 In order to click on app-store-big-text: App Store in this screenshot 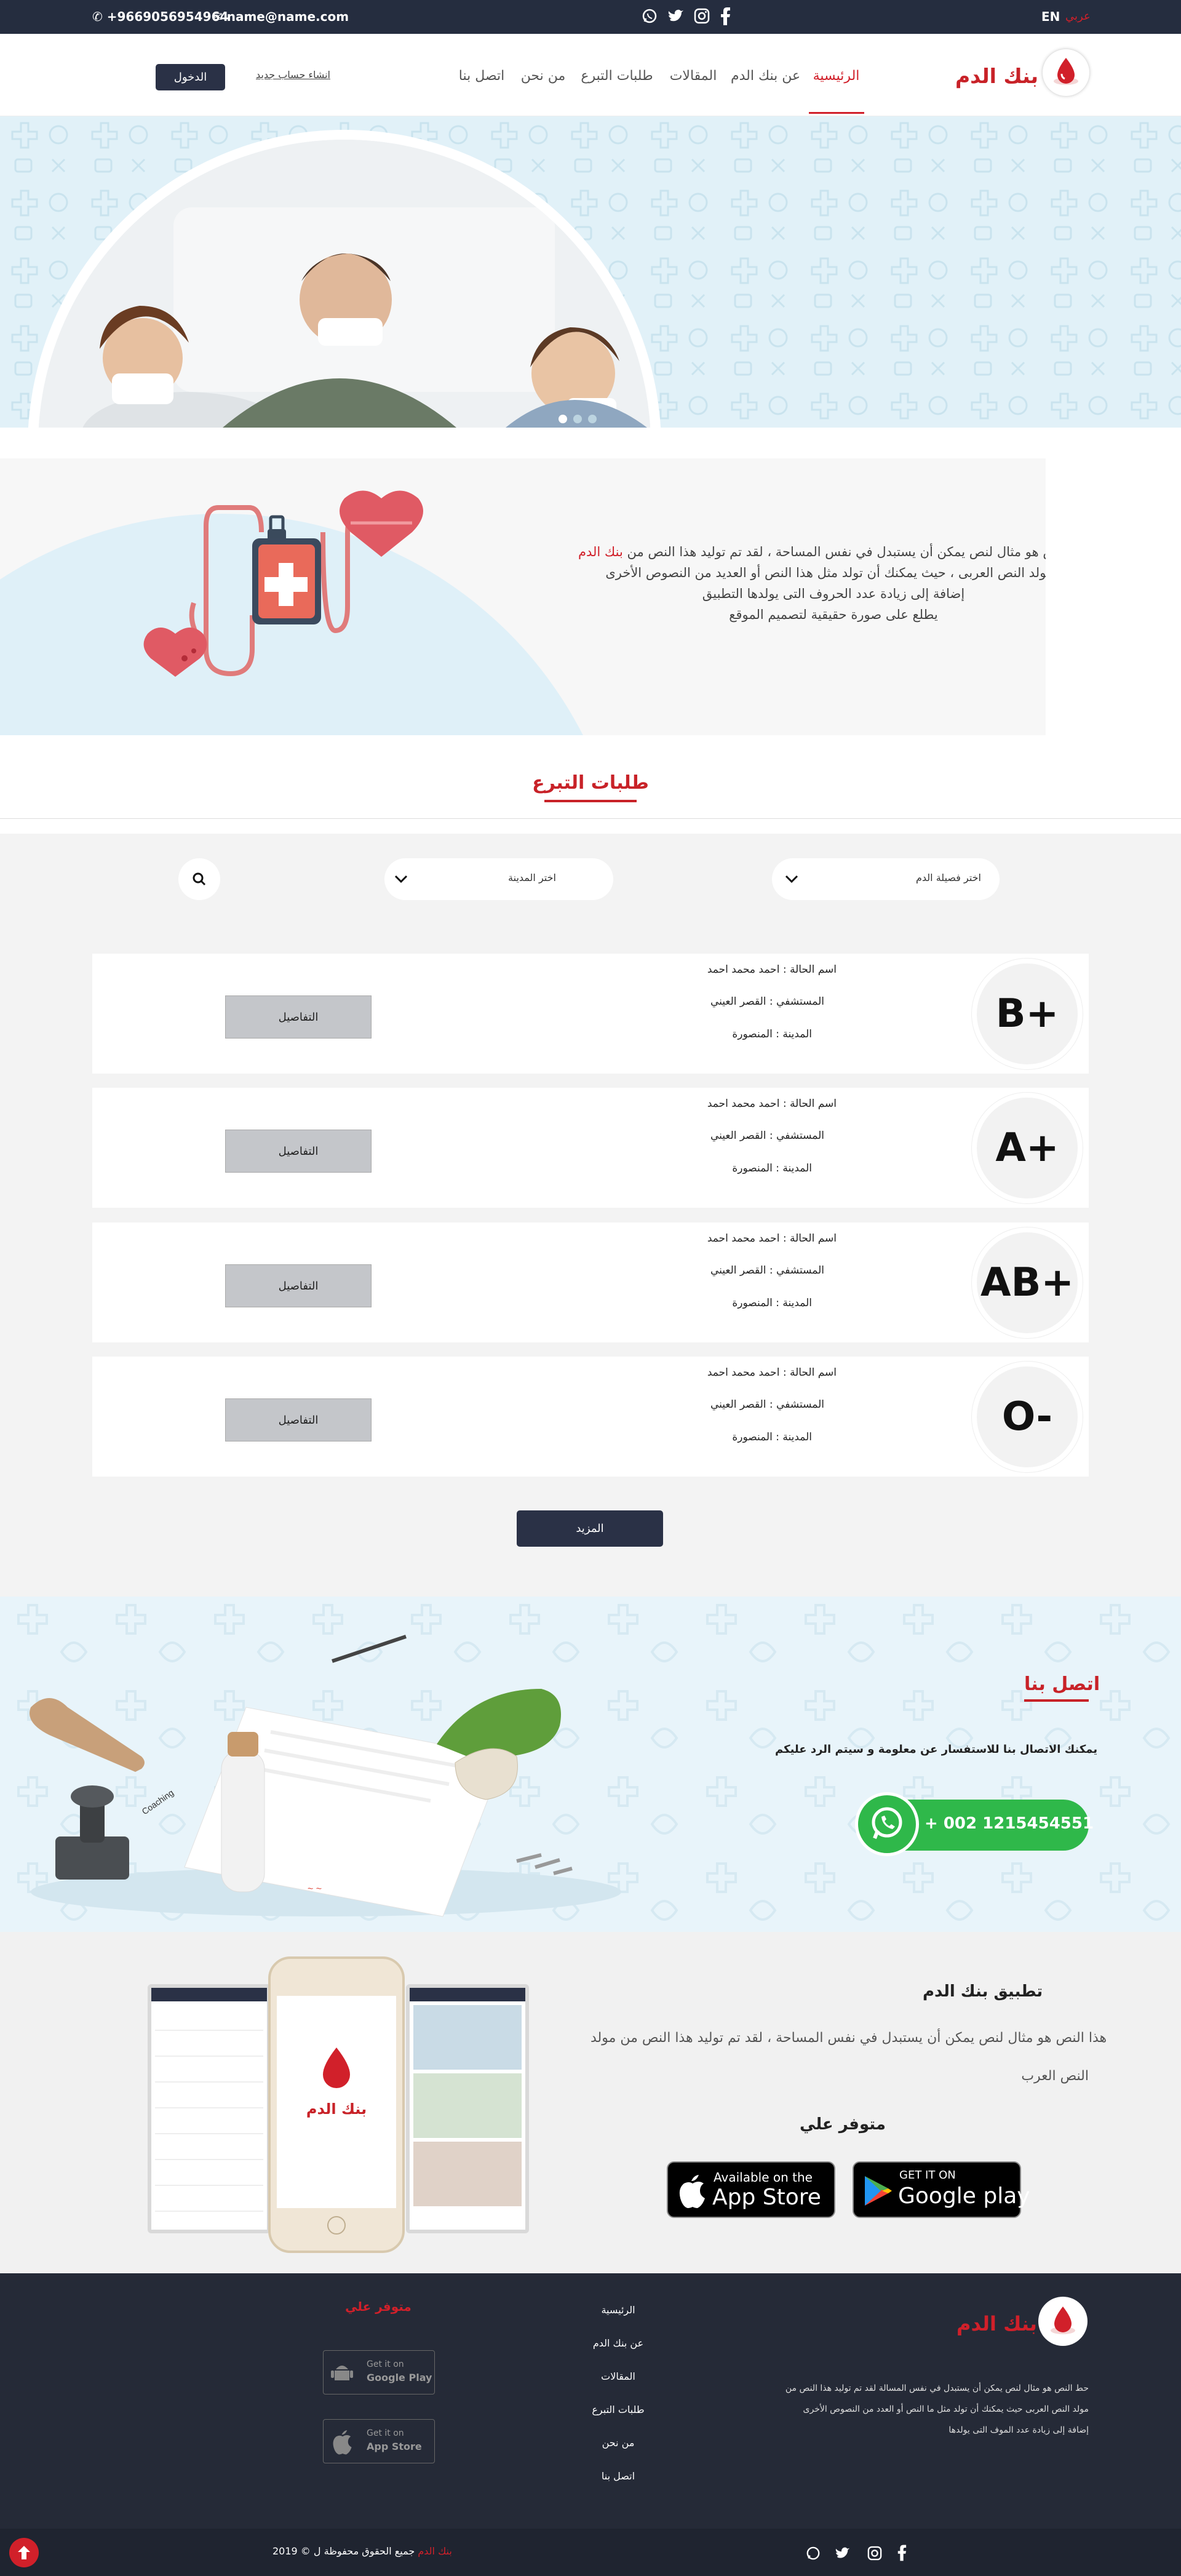, I will do `click(766, 2197)`.